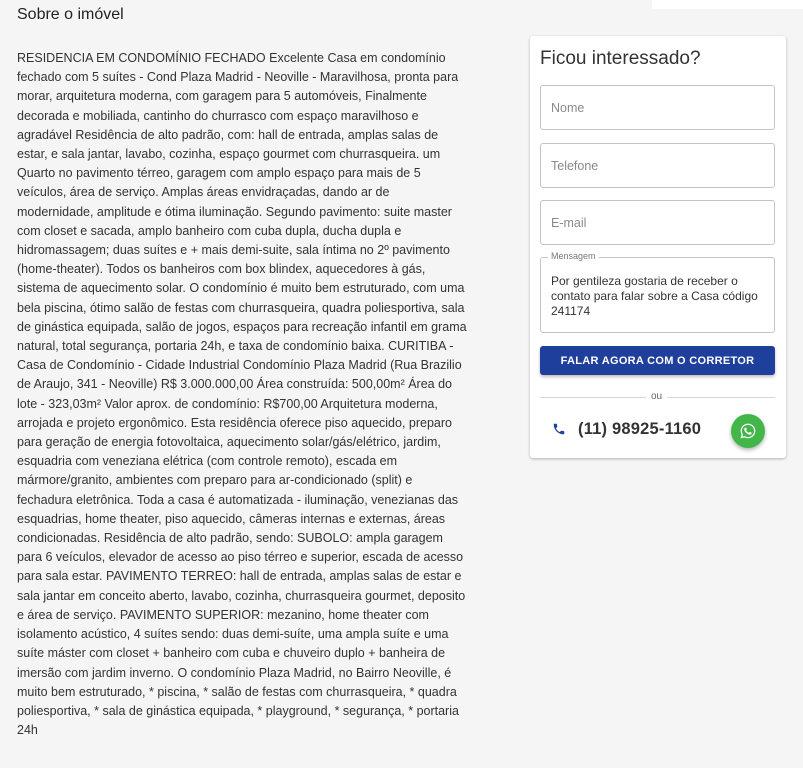 The height and width of the screenshot is (768, 803). What do you see at coordinates (657, 107) in the screenshot?
I see `name-field` at bounding box center [657, 107].